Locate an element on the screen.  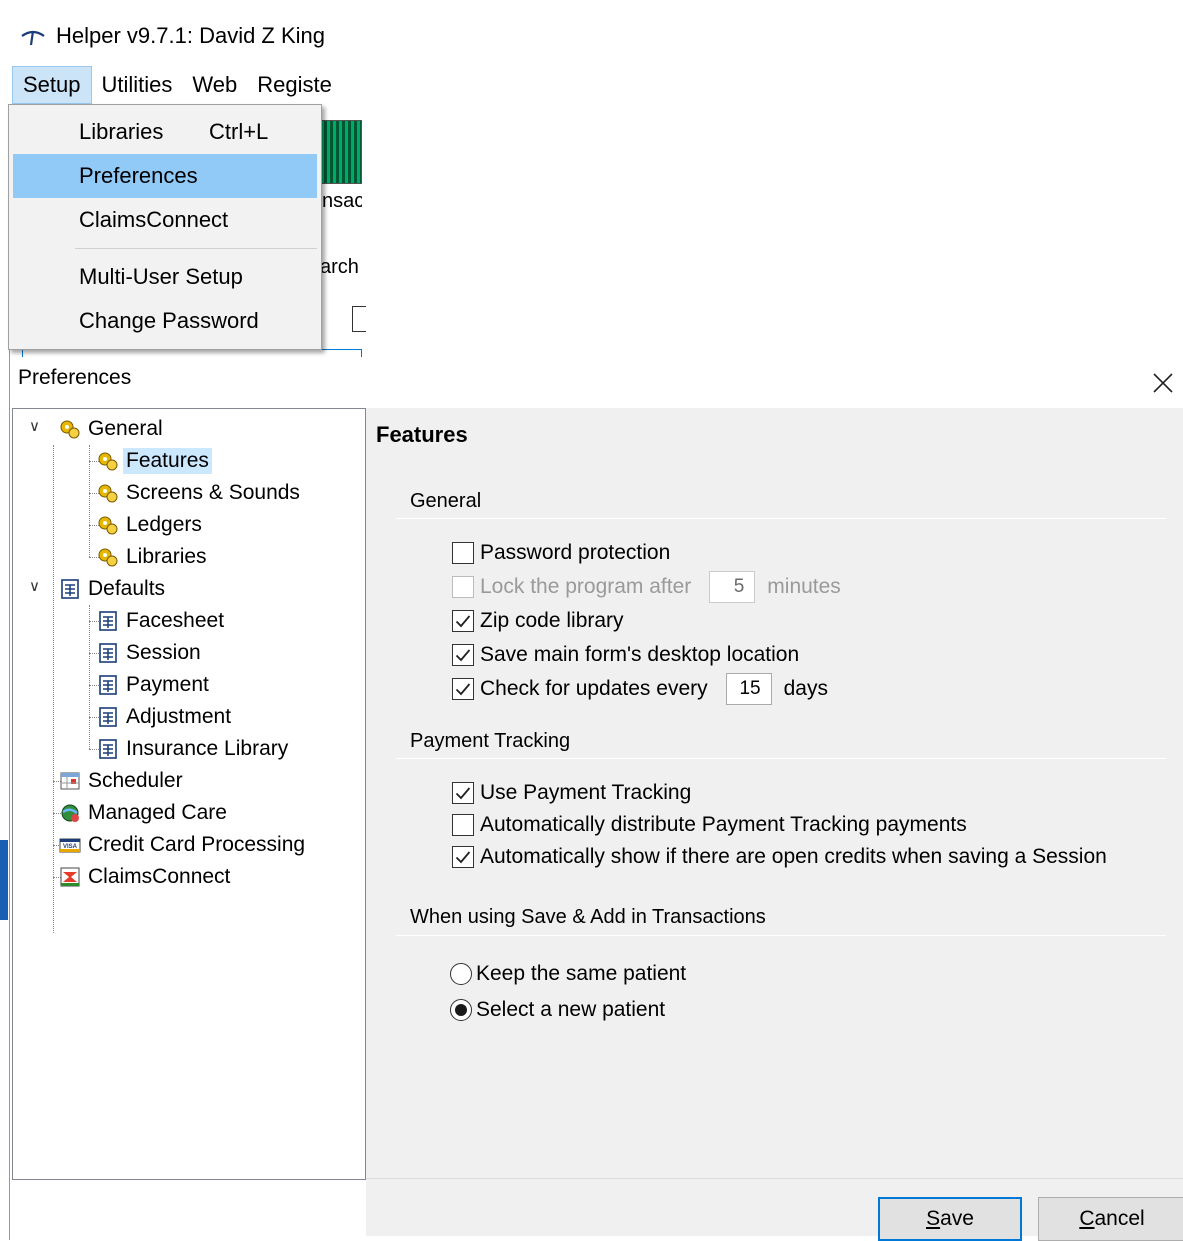
collapse-defaults-chevron-icon: ∨ is located at coordinates (34, 586).